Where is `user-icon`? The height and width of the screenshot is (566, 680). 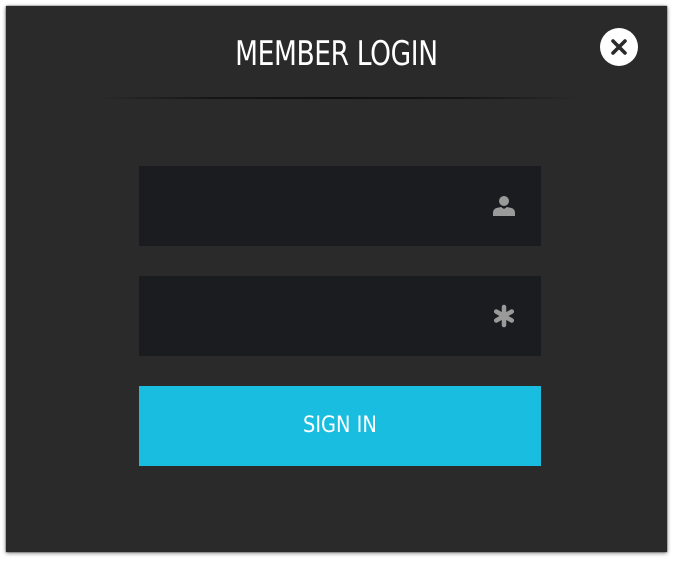
user-icon is located at coordinates (504, 206).